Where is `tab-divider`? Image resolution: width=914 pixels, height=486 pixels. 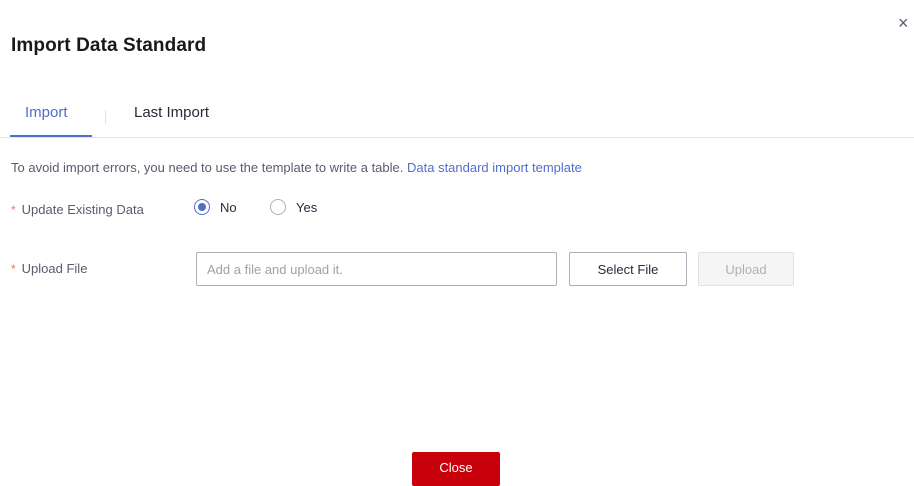 tab-divider is located at coordinates (105, 117).